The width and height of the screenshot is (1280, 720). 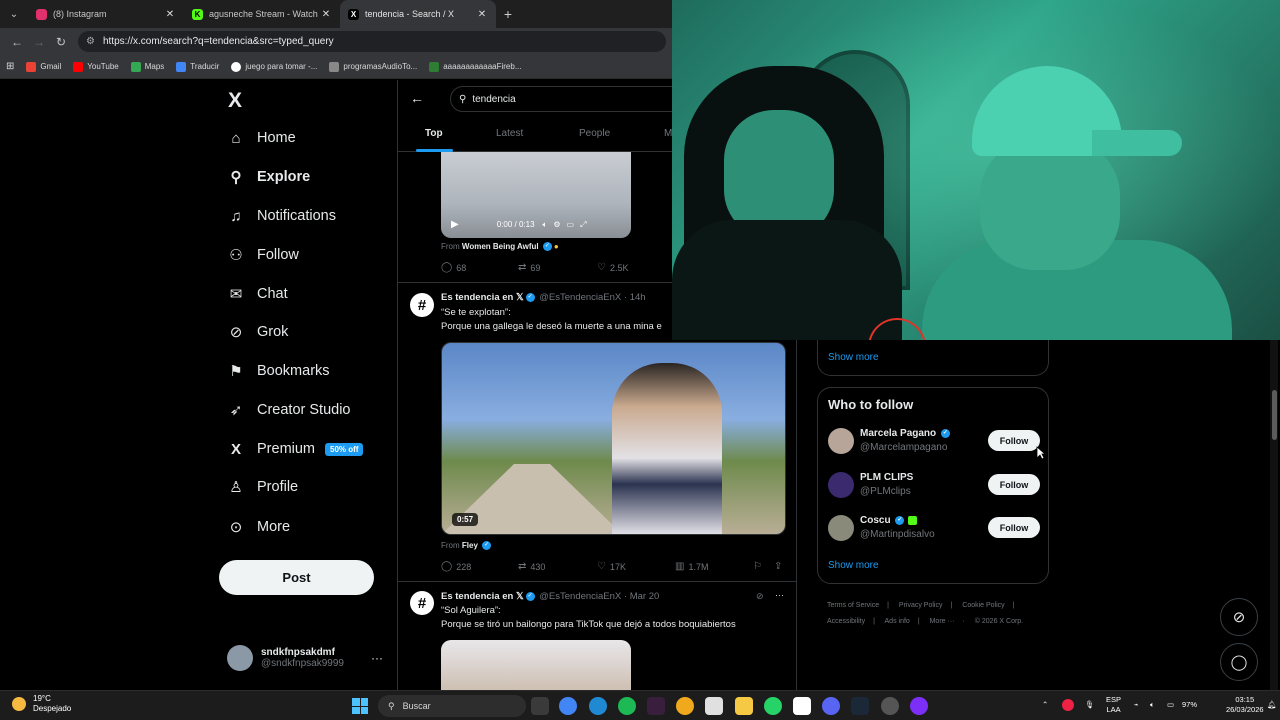 What do you see at coordinates (1136, 705) in the screenshot?
I see `network-icon: ⌁` at bounding box center [1136, 705].